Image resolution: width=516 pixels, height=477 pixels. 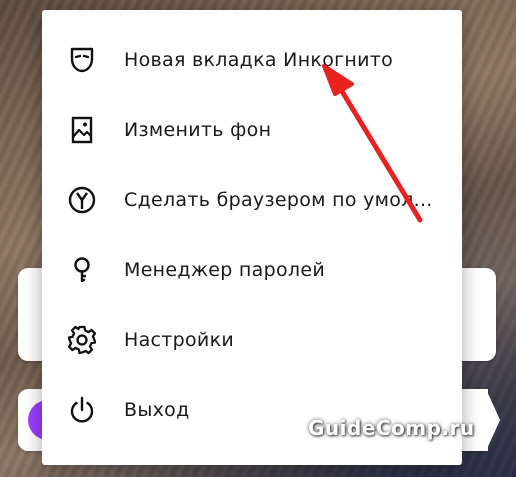 What do you see at coordinates (82, 340) in the screenshot?
I see `gear-icon` at bounding box center [82, 340].